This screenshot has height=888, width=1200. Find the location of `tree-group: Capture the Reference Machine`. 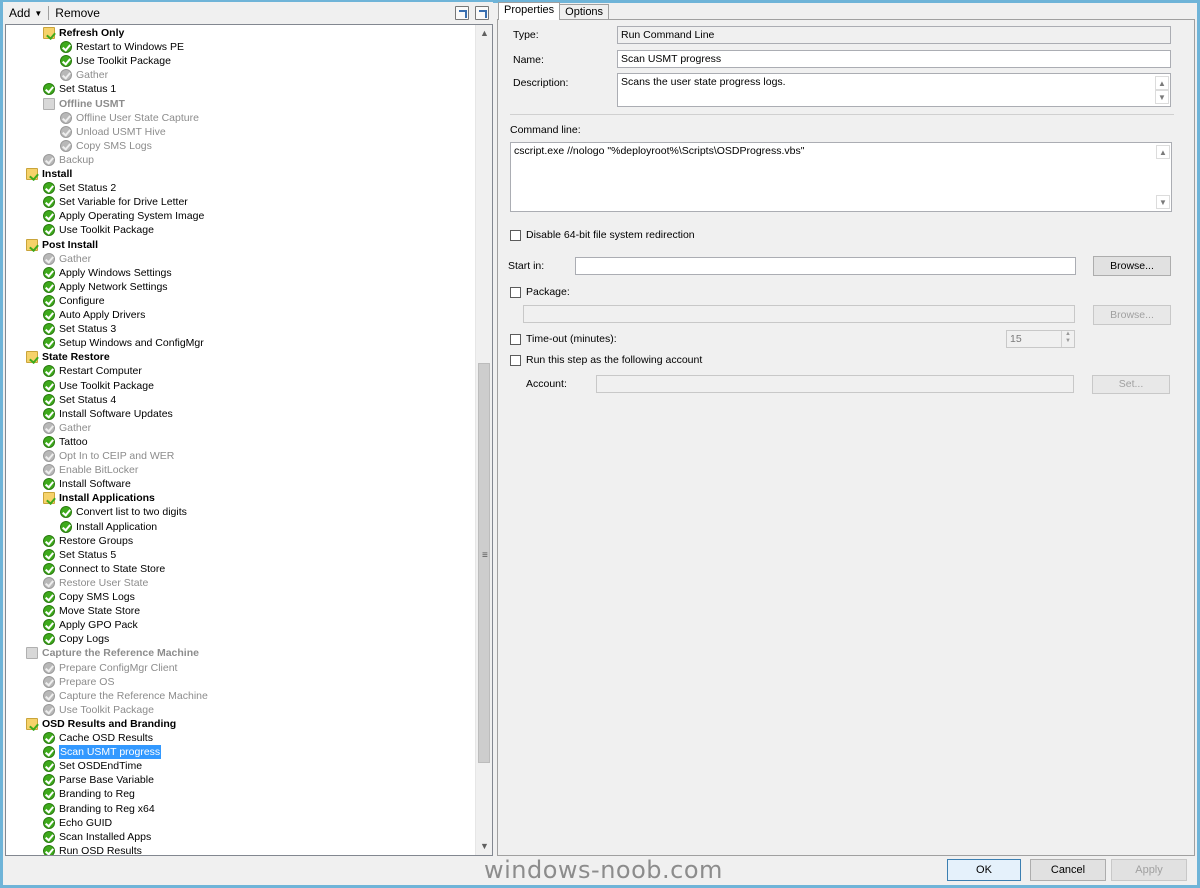

tree-group: Capture the Reference Machine is located at coordinates (112, 653).